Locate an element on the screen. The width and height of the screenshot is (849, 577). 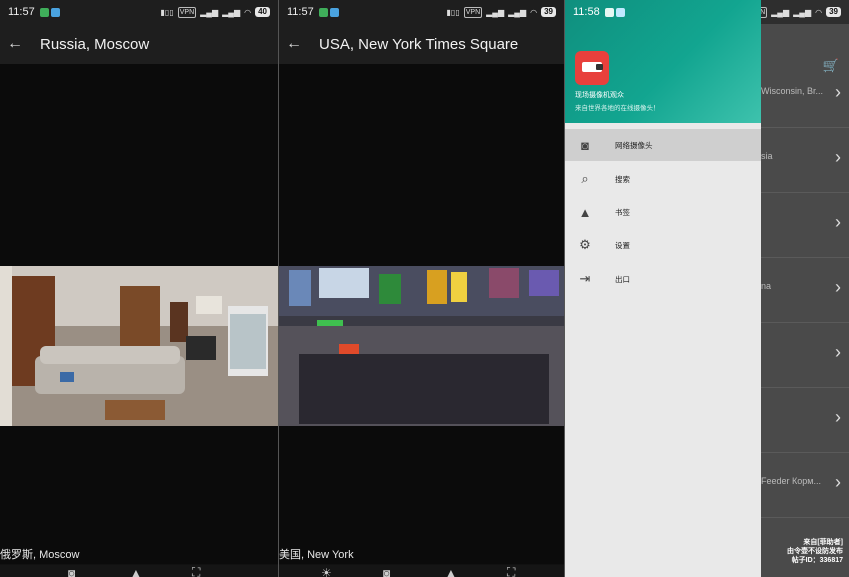
video-controls: ◙ ▲ ⛶ is located at coordinates (139, 571).